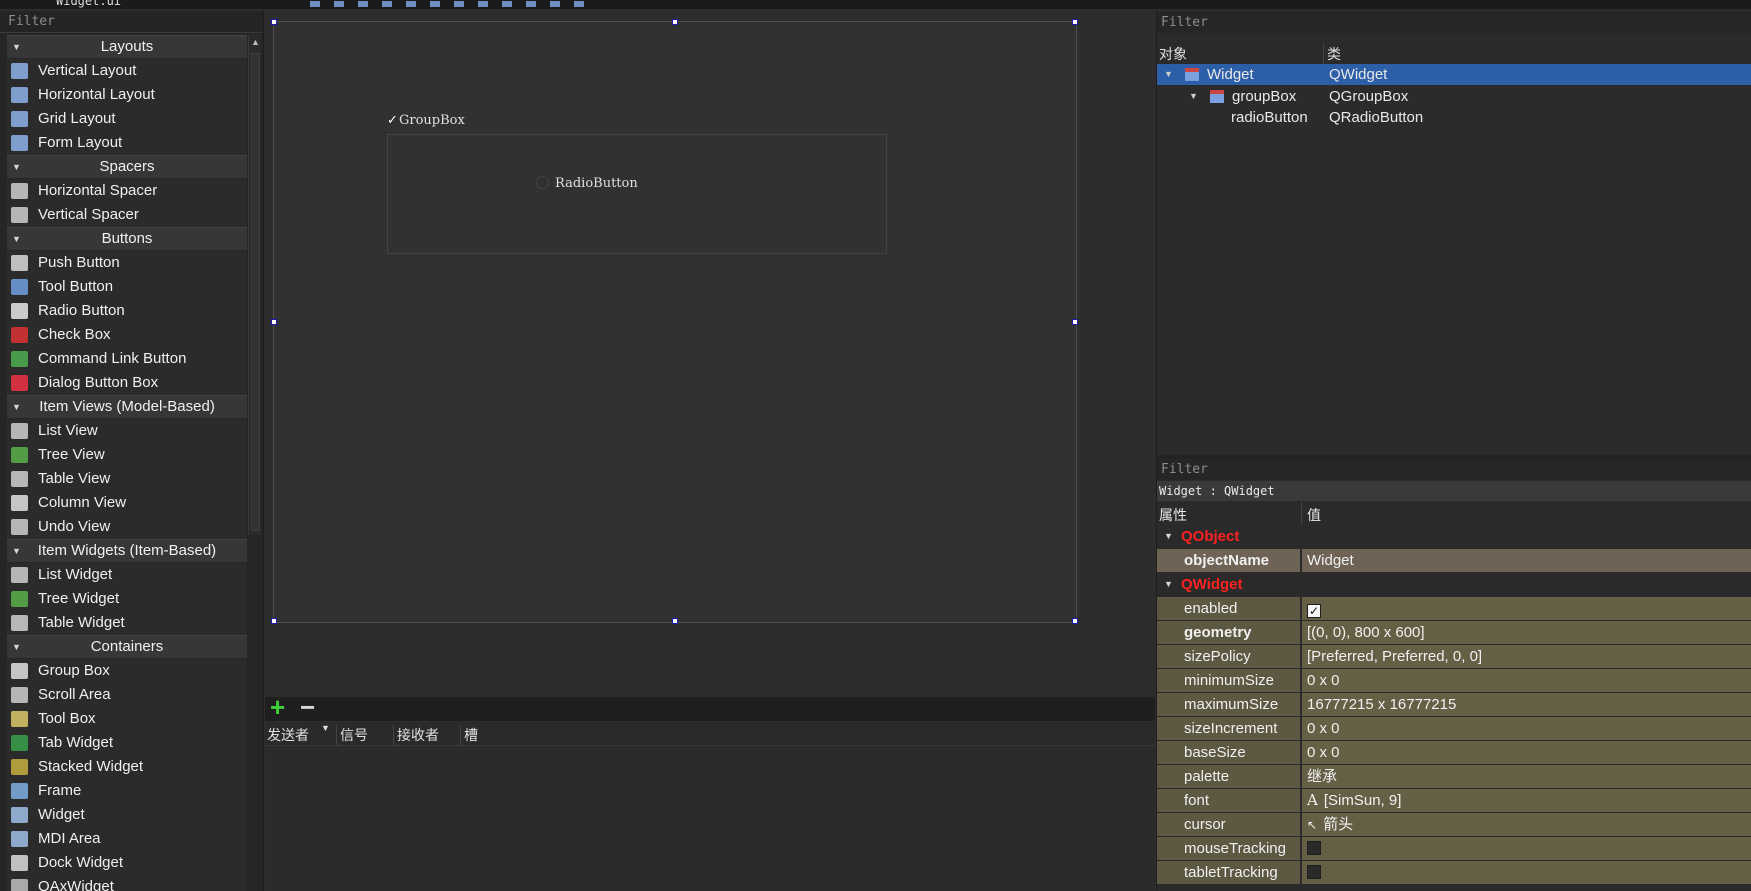  I want to click on resize-handle-bottom, so click(675, 621).